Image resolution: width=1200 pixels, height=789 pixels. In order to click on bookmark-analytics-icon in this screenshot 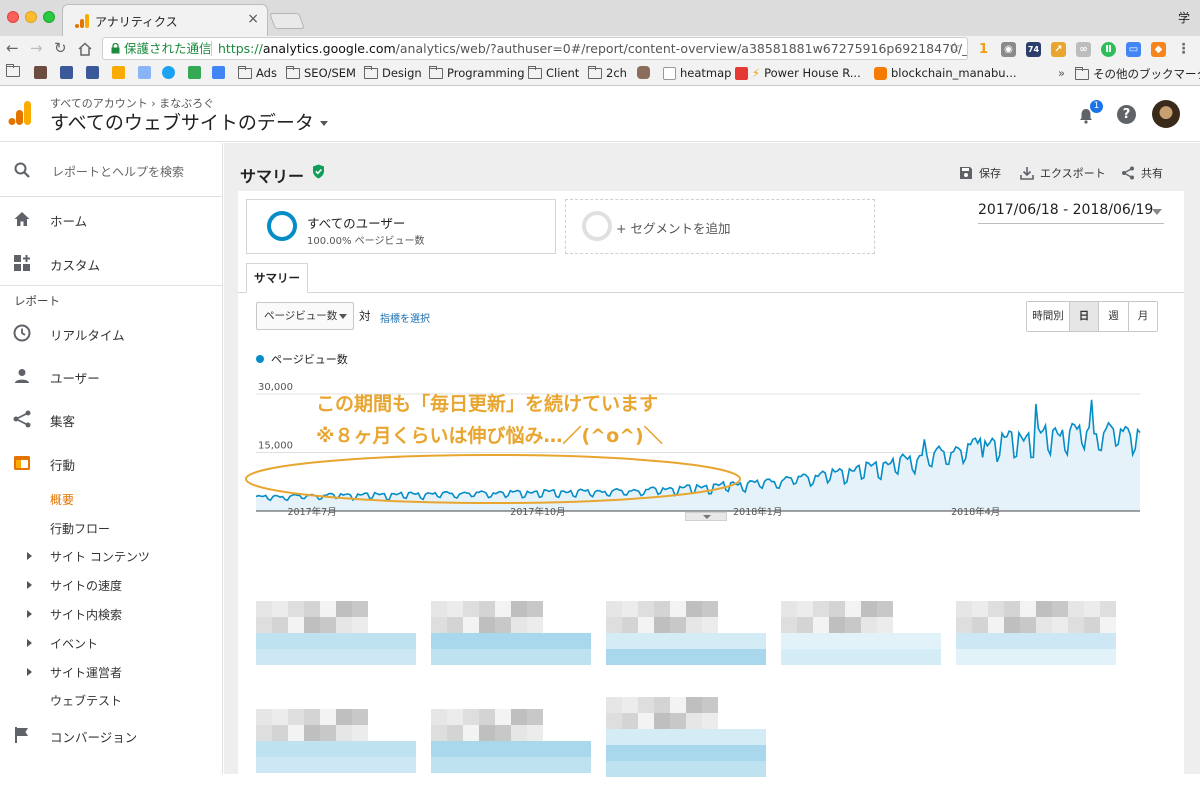, I will do `click(118, 72)`.